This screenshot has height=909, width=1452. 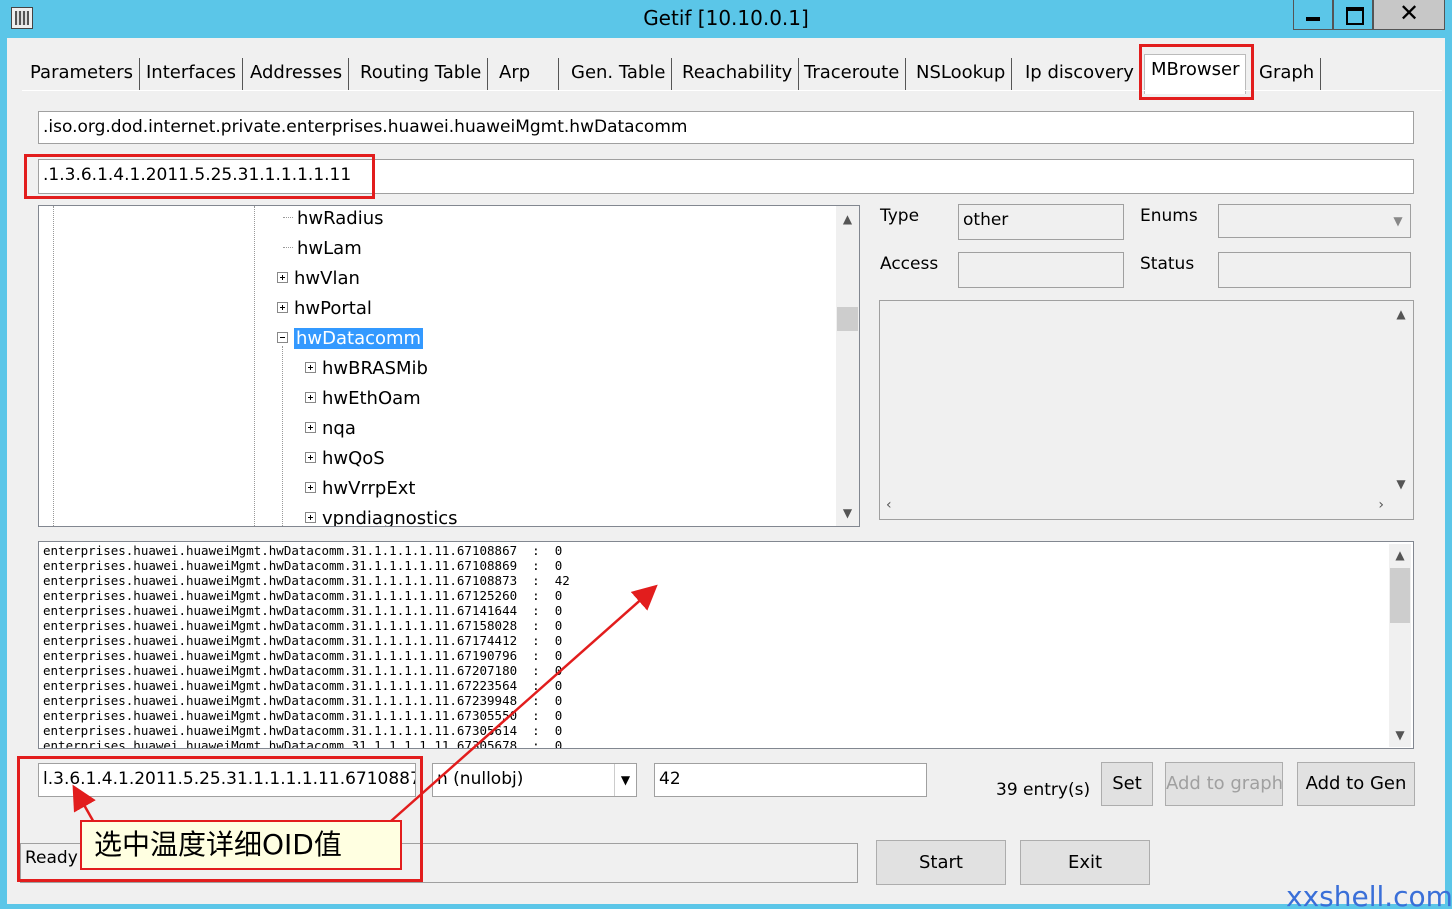 What do you see at coordinates (365, 707) in the screenshot?
I see `annotation-arrows` at bounding box center [365, 707].